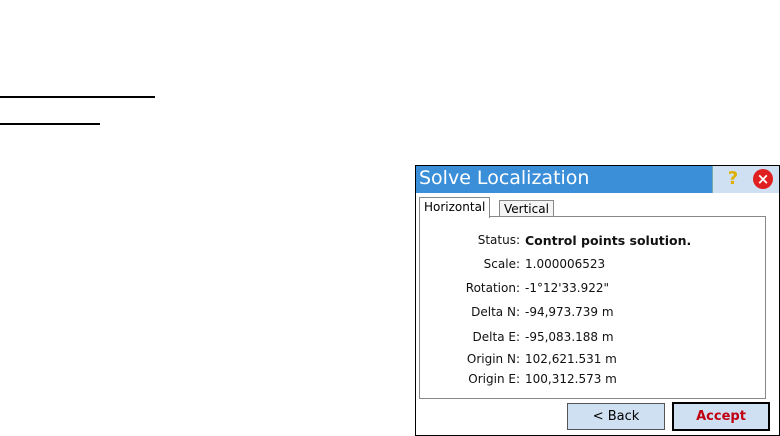  I want to click on tab-horizontal: Horizontal, so click(455, 207).